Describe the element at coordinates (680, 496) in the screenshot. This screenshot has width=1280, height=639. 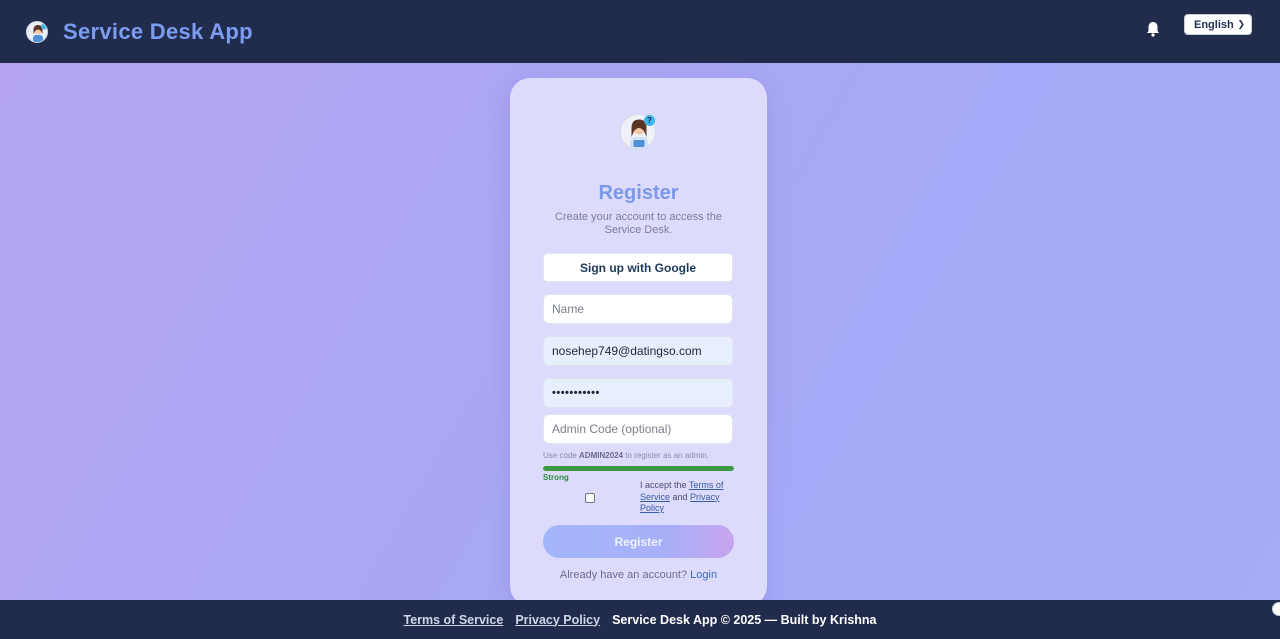
I see `terms-and: and` at that location.